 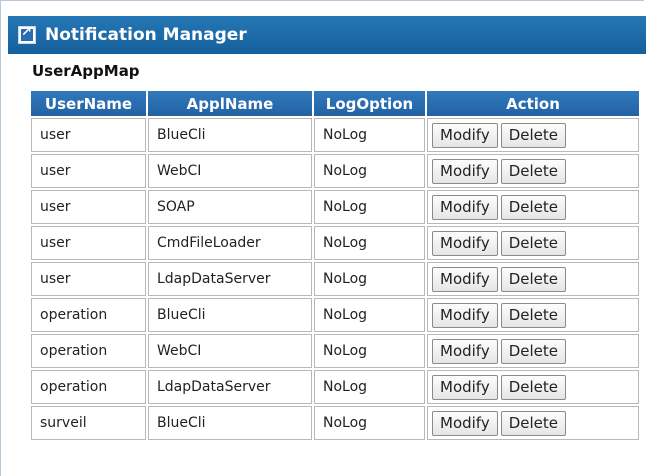 I want to click on table-header-row: UserName ApplName LogOption Action, so click(x=335, y=103).